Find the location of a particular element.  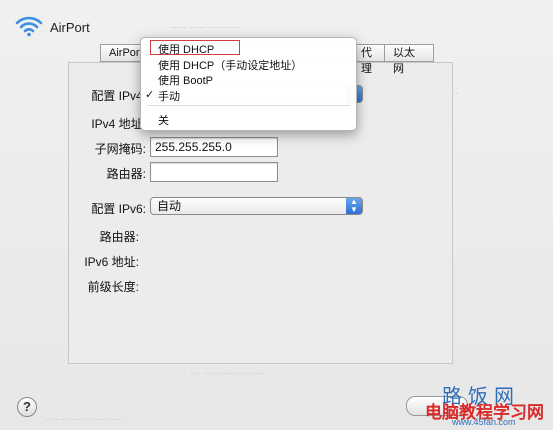

tab-proxy: 代理 is located at coordinates (369, 59).